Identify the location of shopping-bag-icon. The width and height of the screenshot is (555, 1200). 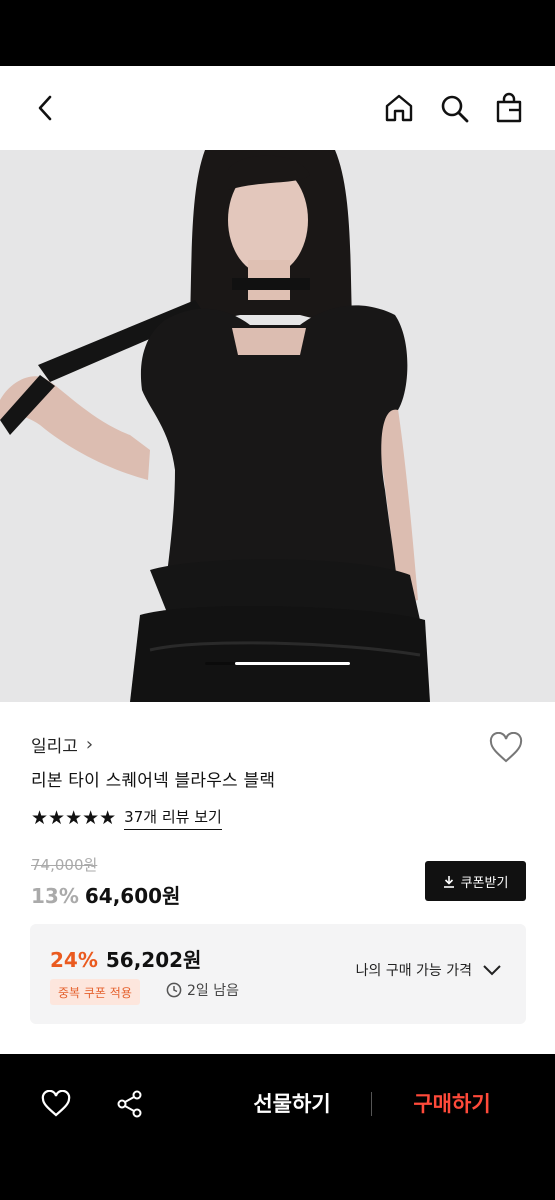
(509, 107).